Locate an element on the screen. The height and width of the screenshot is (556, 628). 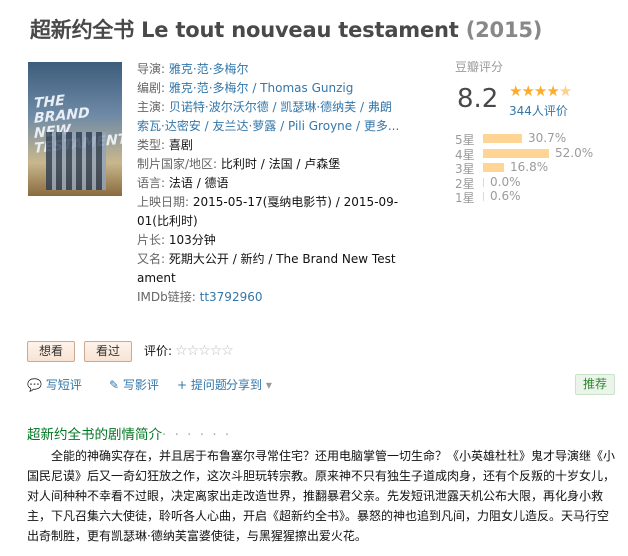
director-row: 导演: 雅克·范·多梅尔 is located at coordinates (193, 69).